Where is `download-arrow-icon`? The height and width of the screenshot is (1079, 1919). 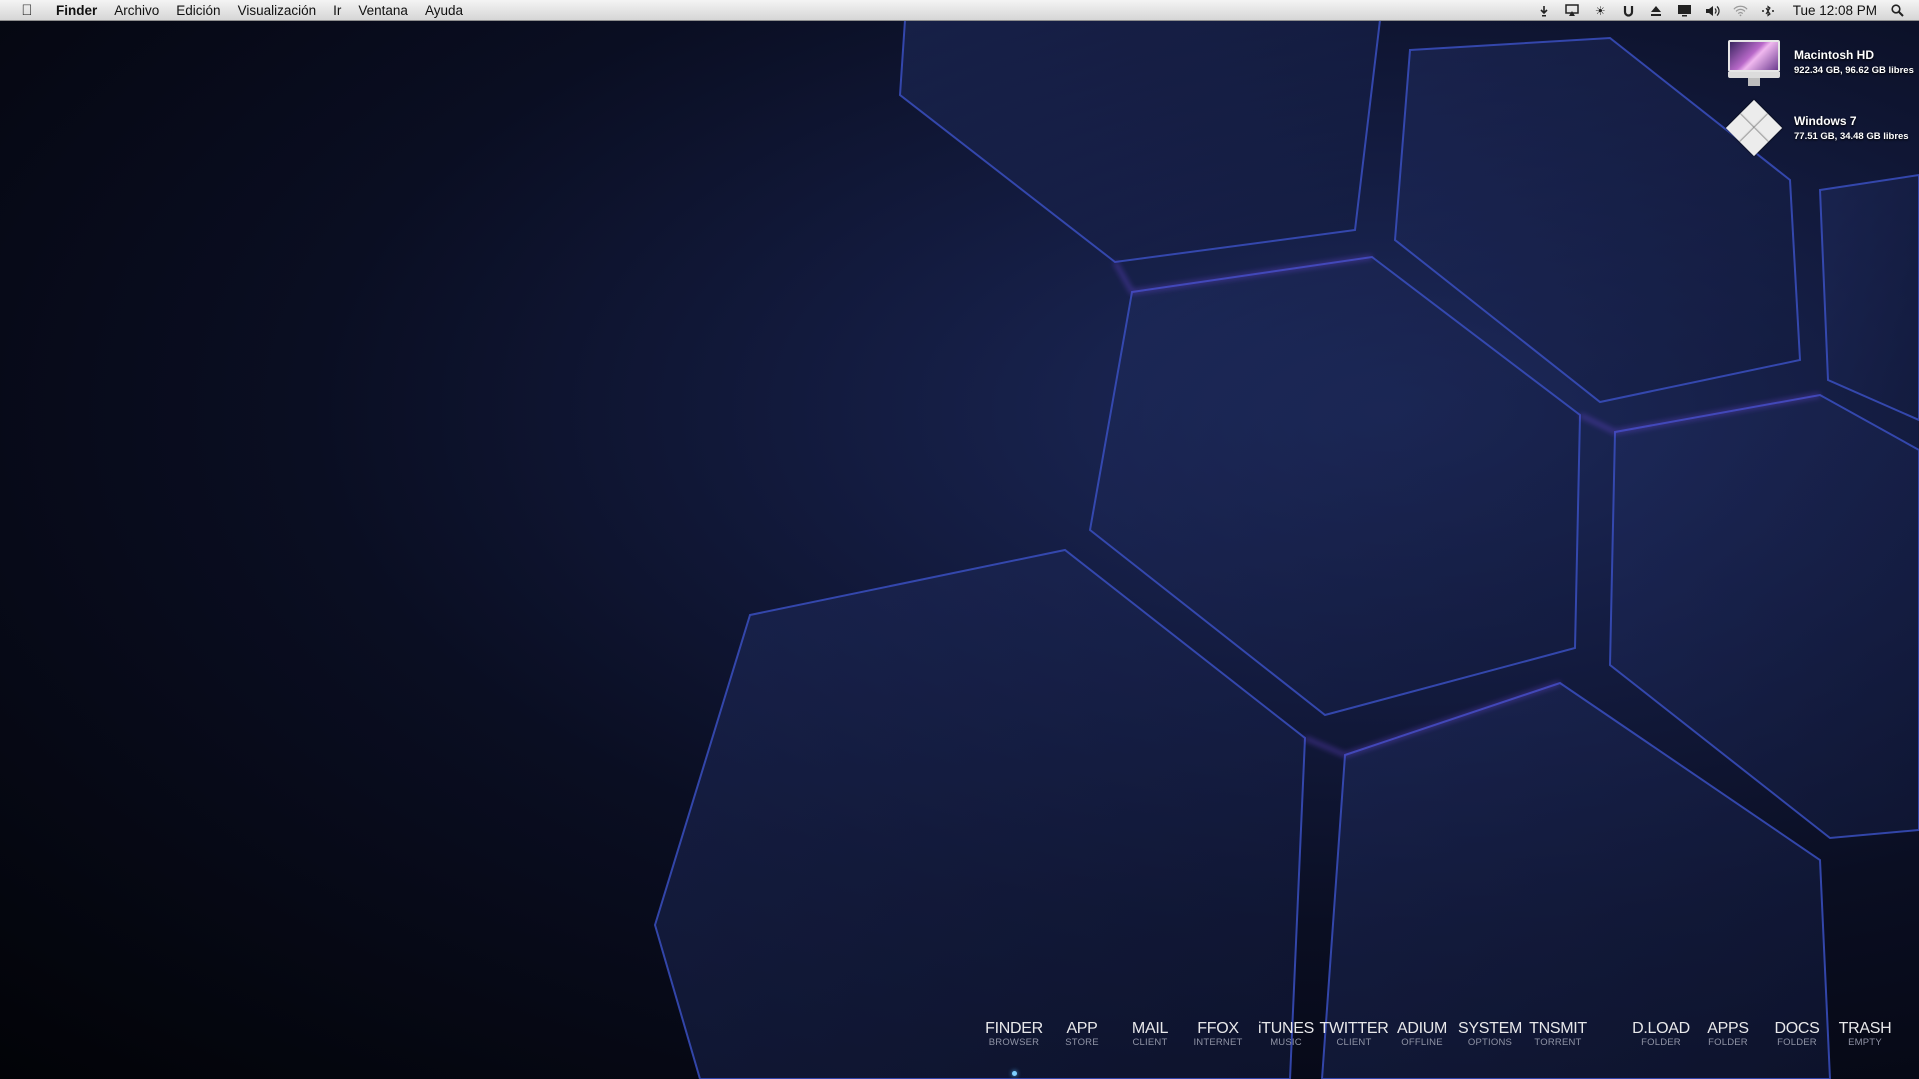 download-arrow-icon is located at coordinates (1544, 10).